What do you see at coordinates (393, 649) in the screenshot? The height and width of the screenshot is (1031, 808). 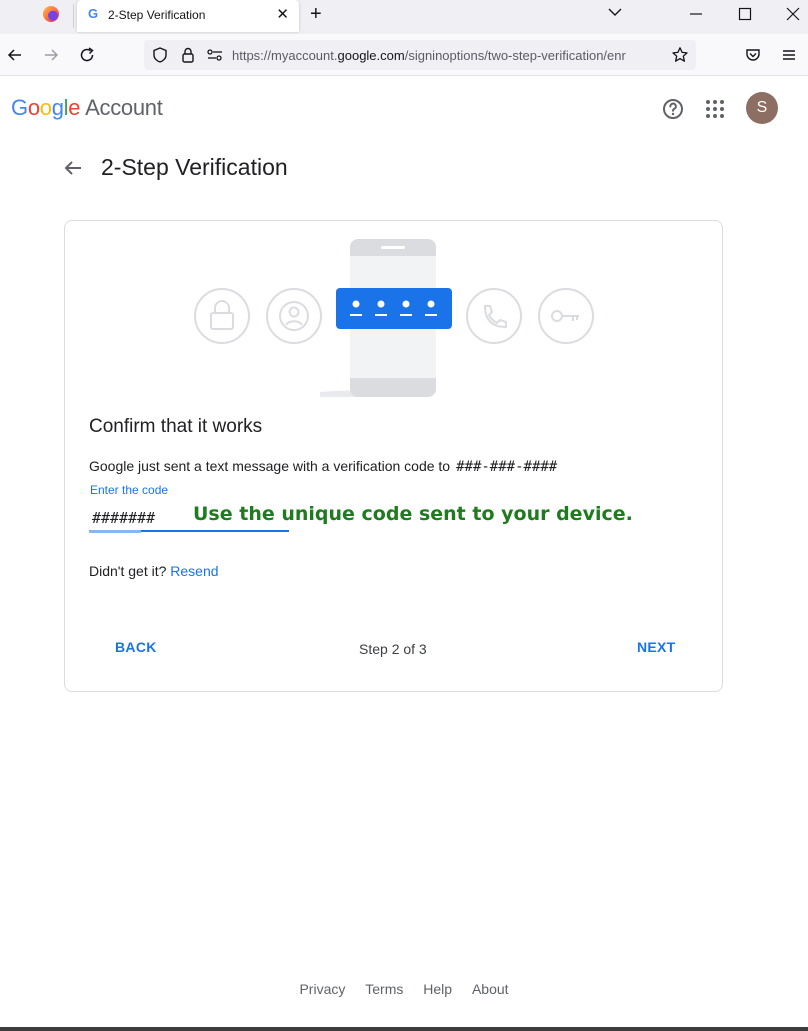 I see `step-indicator: Step 2 of 3` at bounding box center [393, 649].